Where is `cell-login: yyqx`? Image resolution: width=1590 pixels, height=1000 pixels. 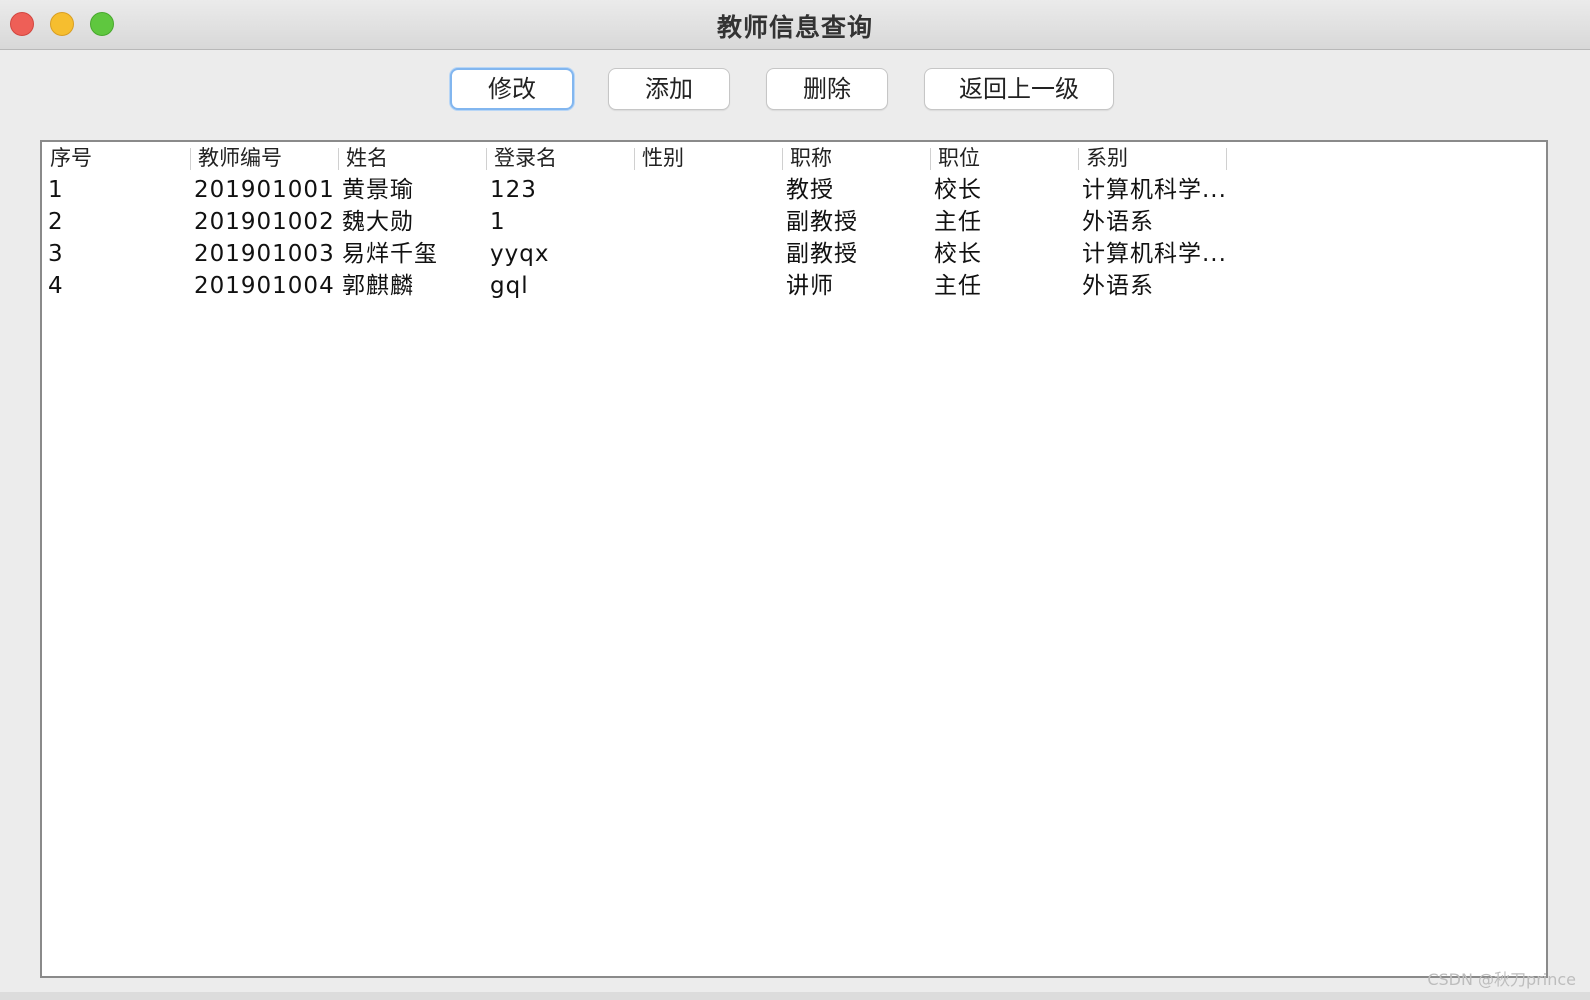
cell-login: yyqx is located at coordinates (520, 254).